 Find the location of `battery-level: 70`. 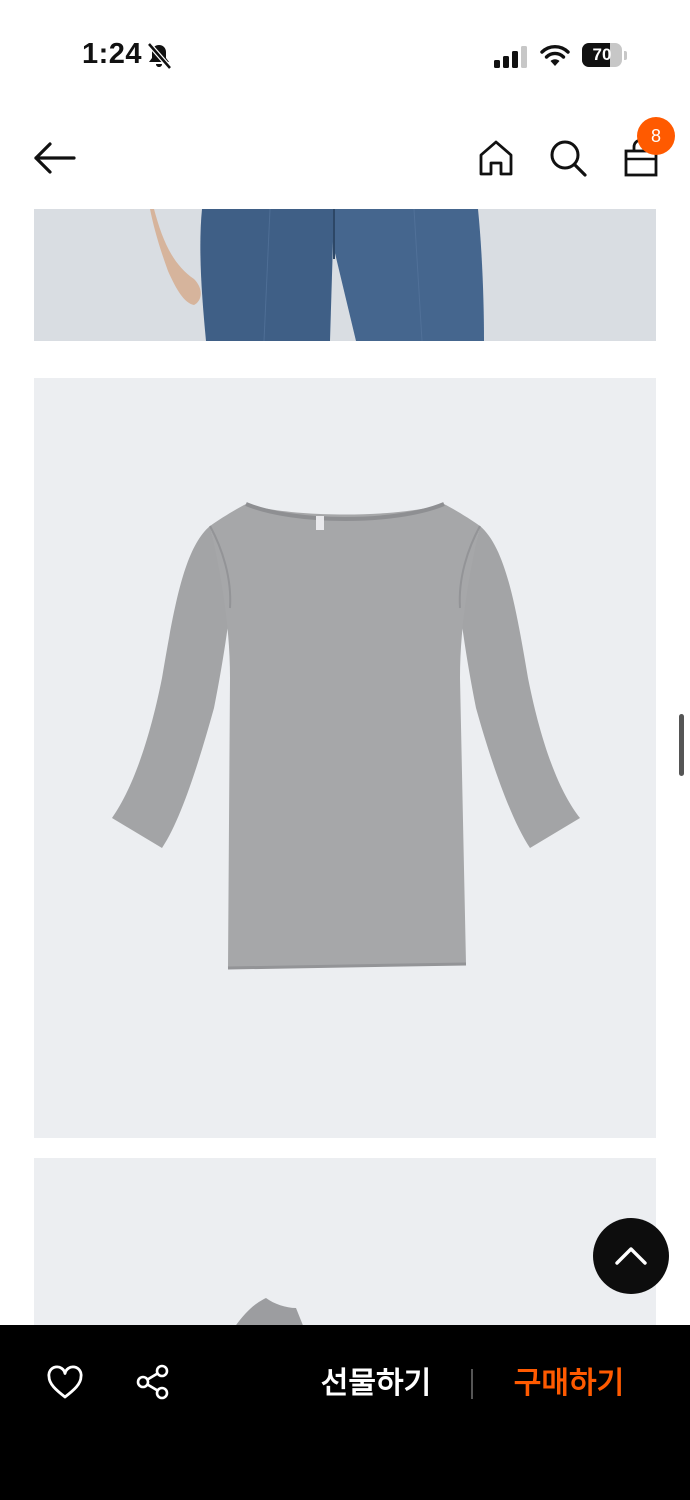

battery-level: 70 is located at coordinates (602, 54).